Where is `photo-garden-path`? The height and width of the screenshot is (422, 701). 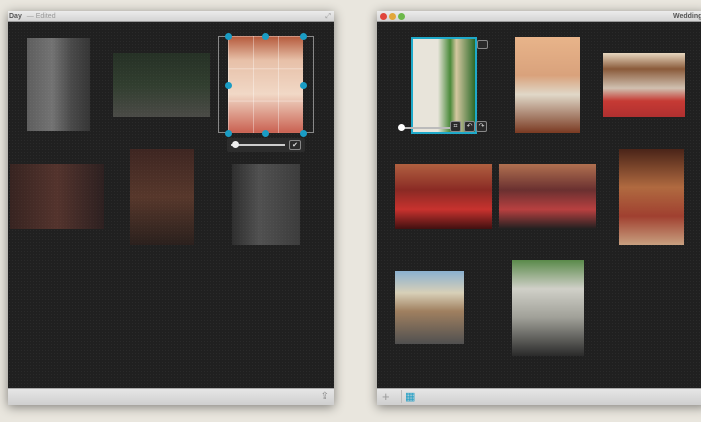
photo-garden-path is located at coordinates (161, 85).